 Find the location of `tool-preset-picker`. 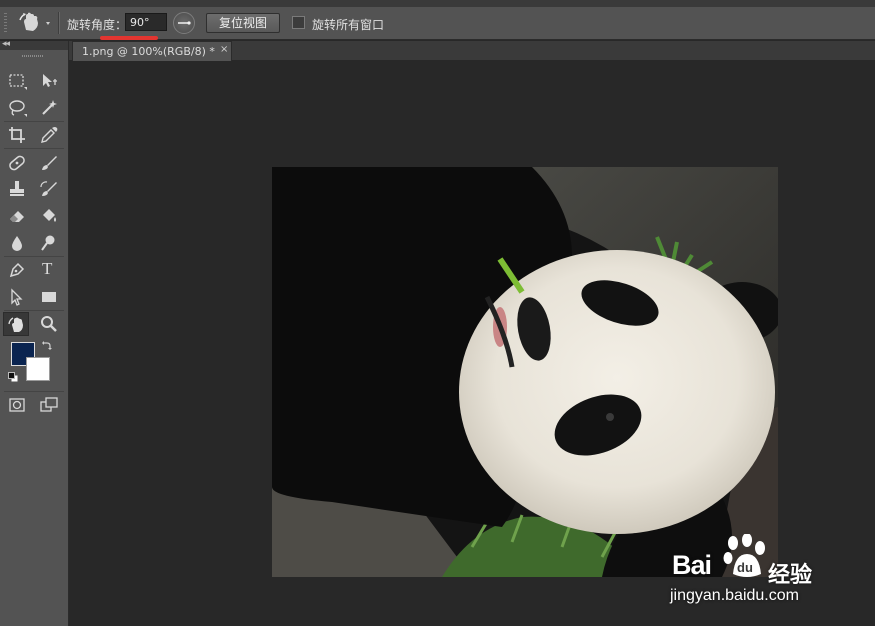

tool-preset-picker is located at coordinates (35, 23).